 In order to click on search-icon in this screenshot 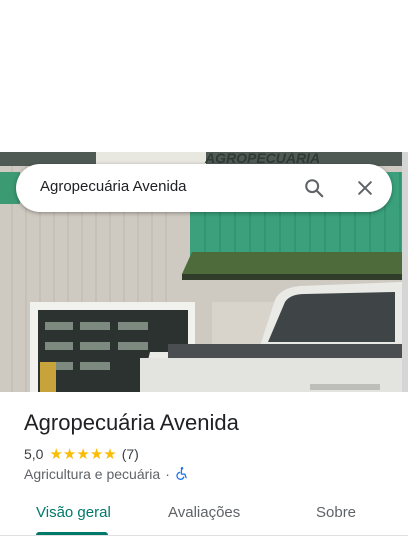, I will do `click(314, 188)`.